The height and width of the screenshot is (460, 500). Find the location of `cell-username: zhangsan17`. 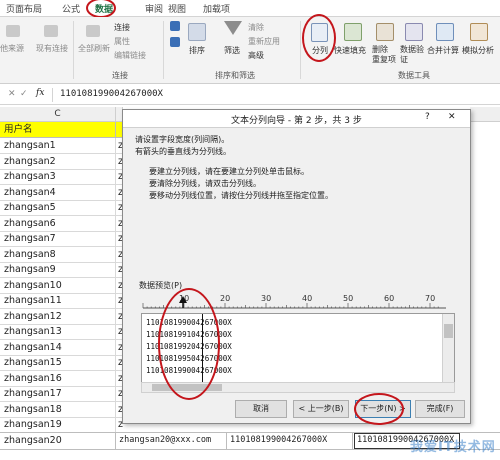

cell-username: zhangsan17 is located at coordinates (33, 393).